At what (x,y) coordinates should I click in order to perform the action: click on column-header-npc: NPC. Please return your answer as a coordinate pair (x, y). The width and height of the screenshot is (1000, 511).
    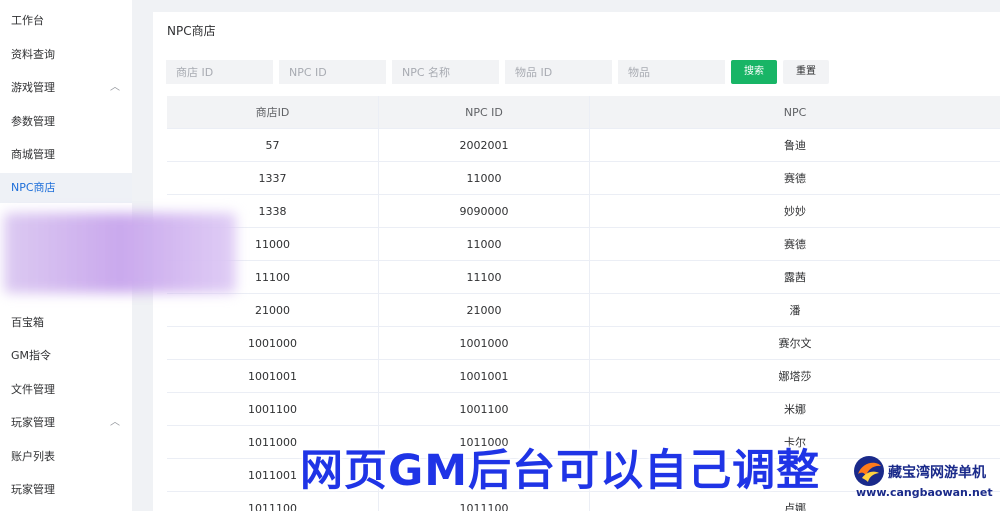
    Looking at the image, I should click on (794, 112).